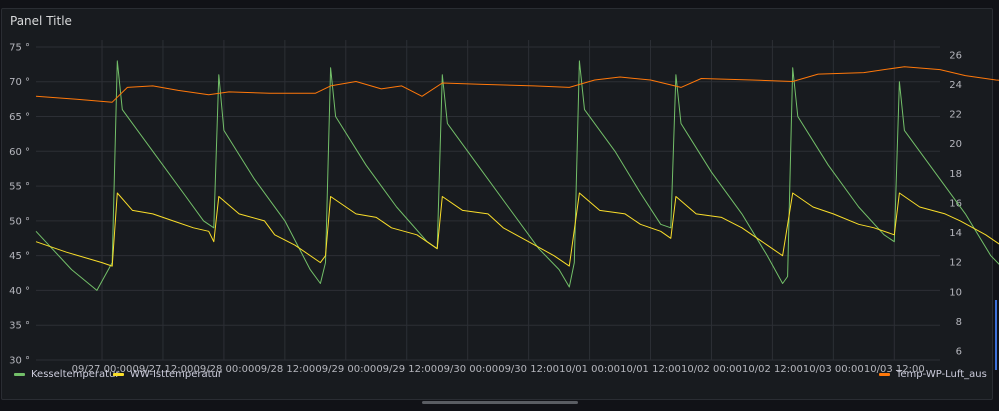 This screenshot has width=999, height=411. Describe the element at coordinates (19, 256) in the screenshot. I see `y-left-tick-label: 45 °` at that location.